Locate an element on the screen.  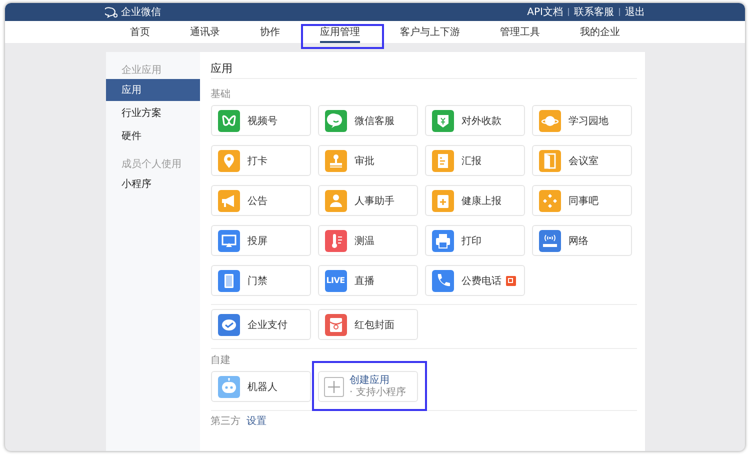
app-tile: 测温 is located at coordinates (368, 240).